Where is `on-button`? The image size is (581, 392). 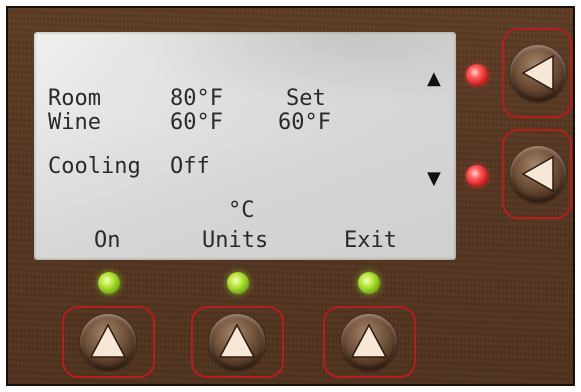
on-button is located at coordinates (108, 342).